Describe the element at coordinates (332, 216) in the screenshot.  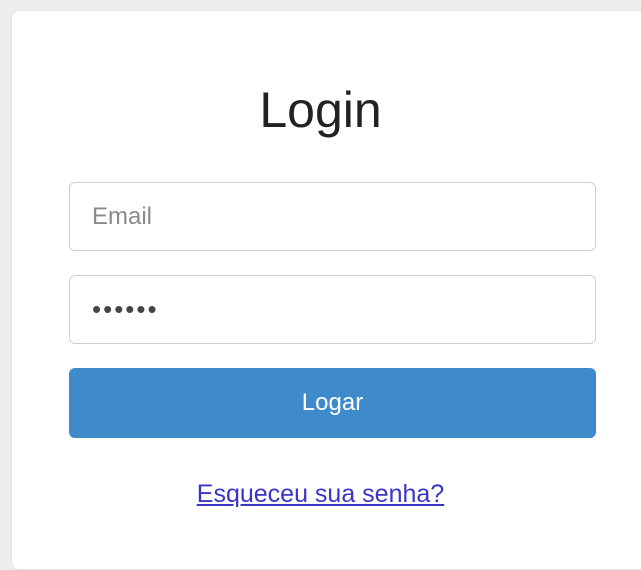
I see `email-field` at that location.